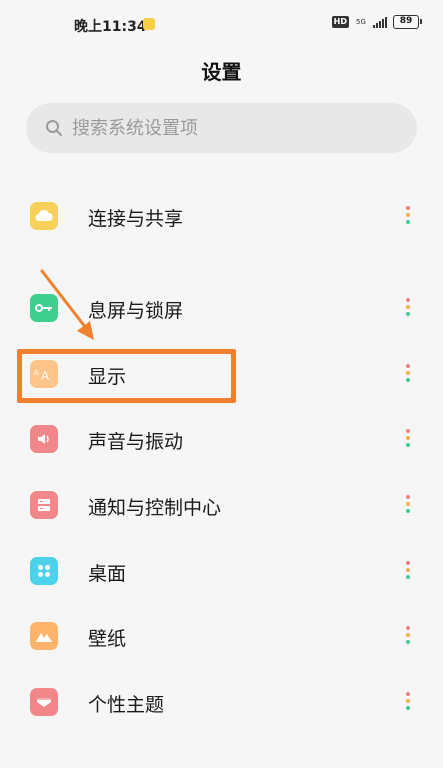 The image size is (443, 768). I want to click on settings-item-theme: 个性主题, so click(221, 702).